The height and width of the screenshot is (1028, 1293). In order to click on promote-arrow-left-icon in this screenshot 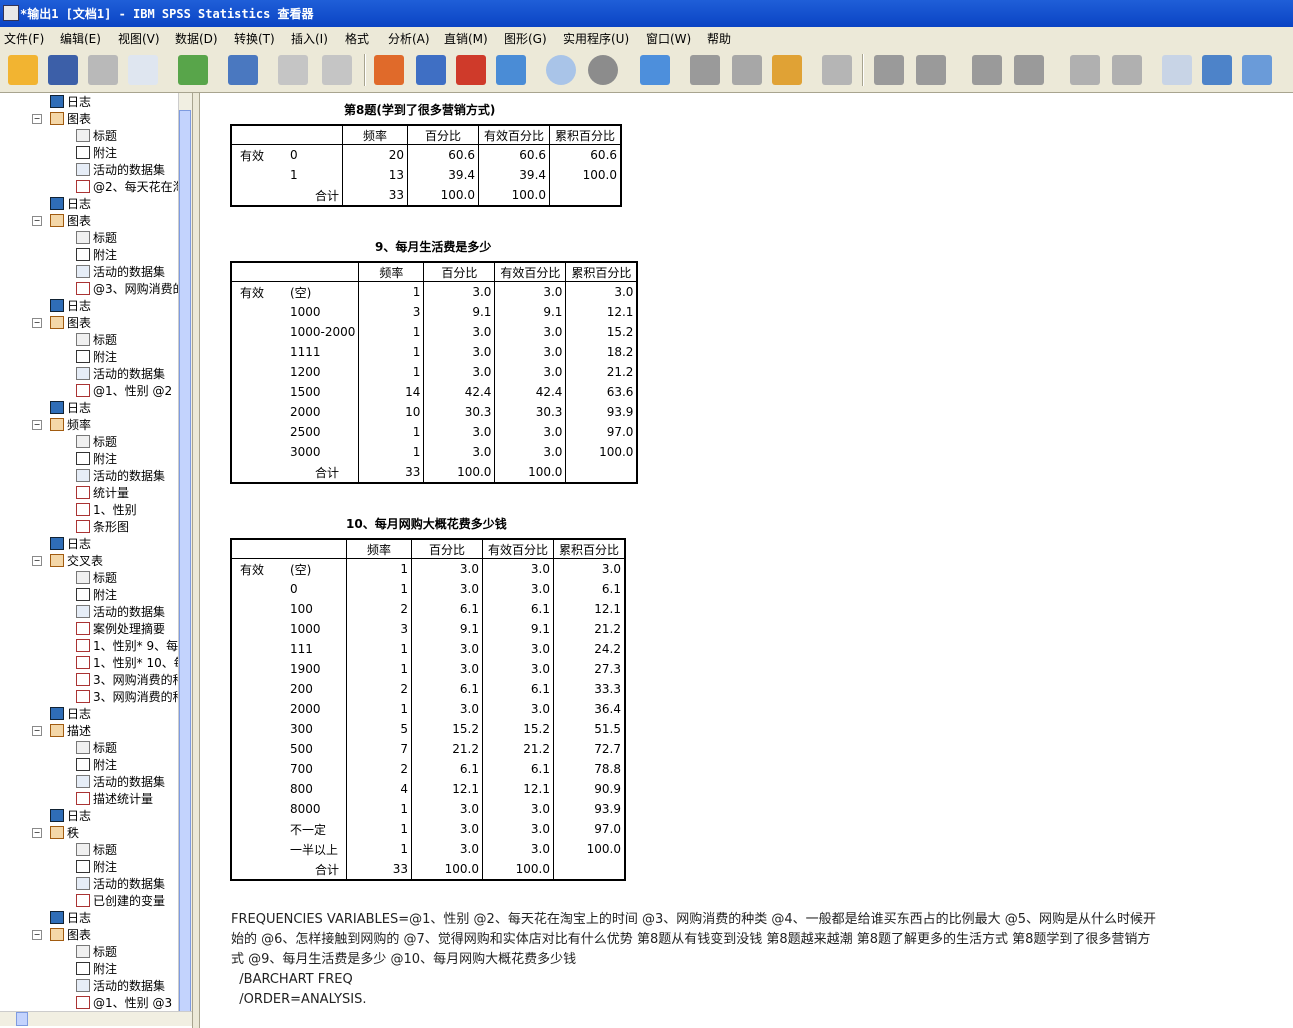, I will do `click(889, 70)`.